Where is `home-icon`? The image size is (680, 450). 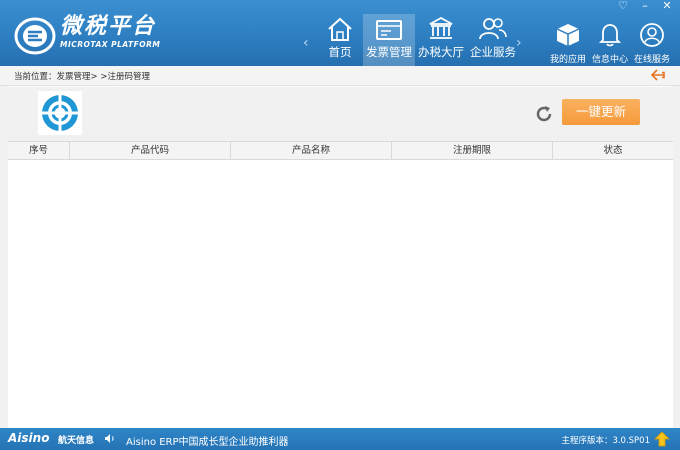 home-icon is located at coordinates (340, 29).